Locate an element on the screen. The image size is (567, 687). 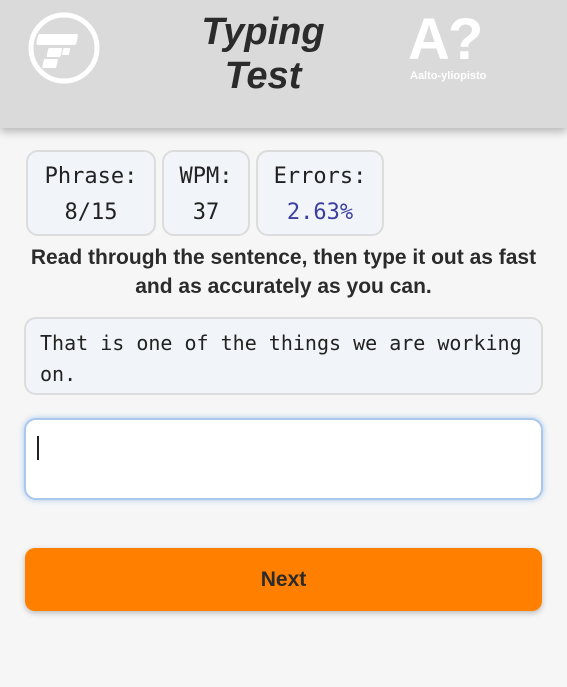
errors-value: 2.63% is located at coordinates (320, 212).